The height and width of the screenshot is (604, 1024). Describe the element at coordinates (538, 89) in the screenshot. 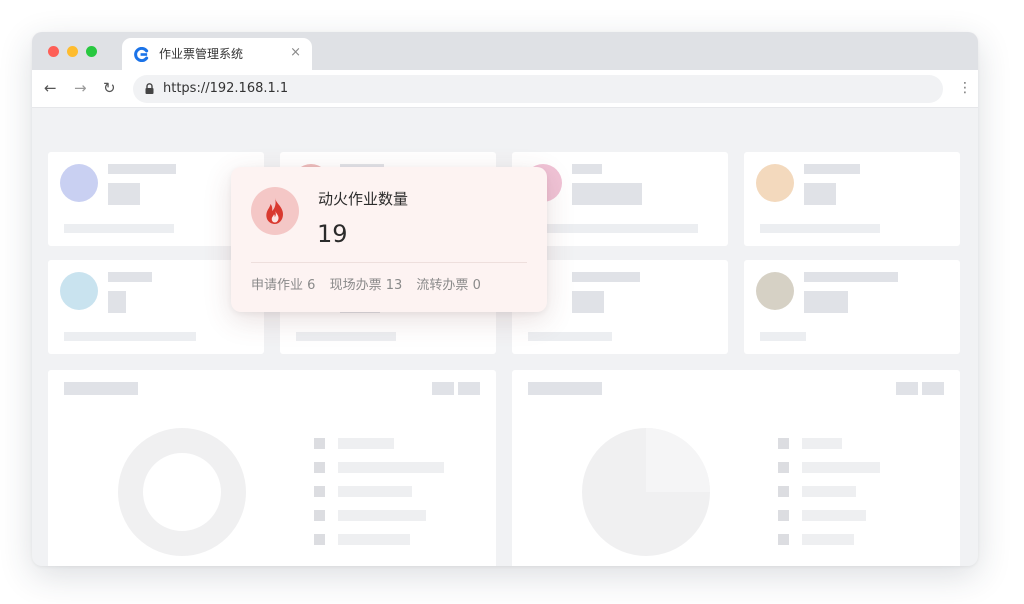

I see `address-bar: https://192.168.1.1` at that location.